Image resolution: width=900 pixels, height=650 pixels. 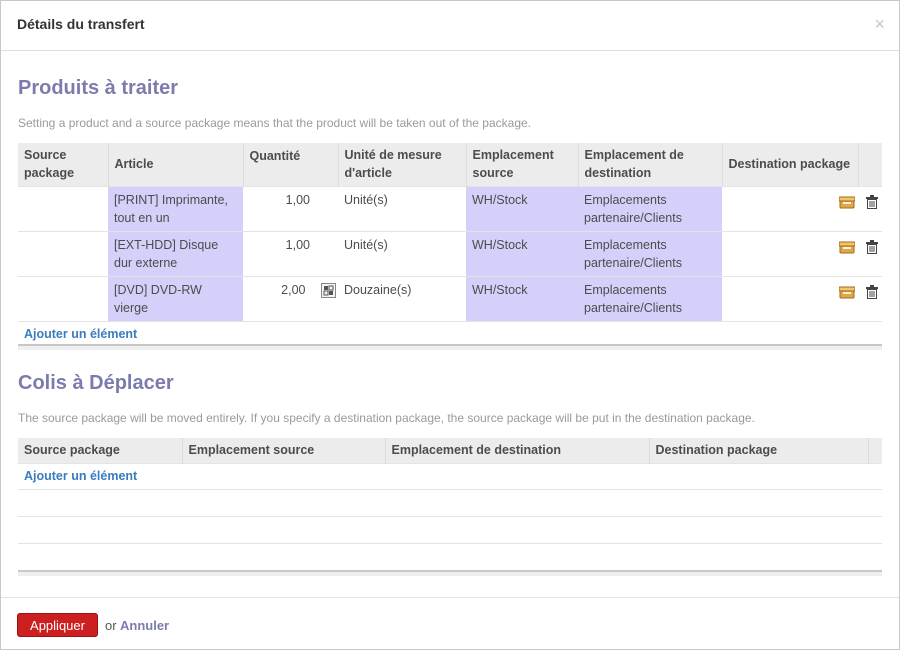 I want to click on apply-button: Appliquer, so click(x=57, y=625).